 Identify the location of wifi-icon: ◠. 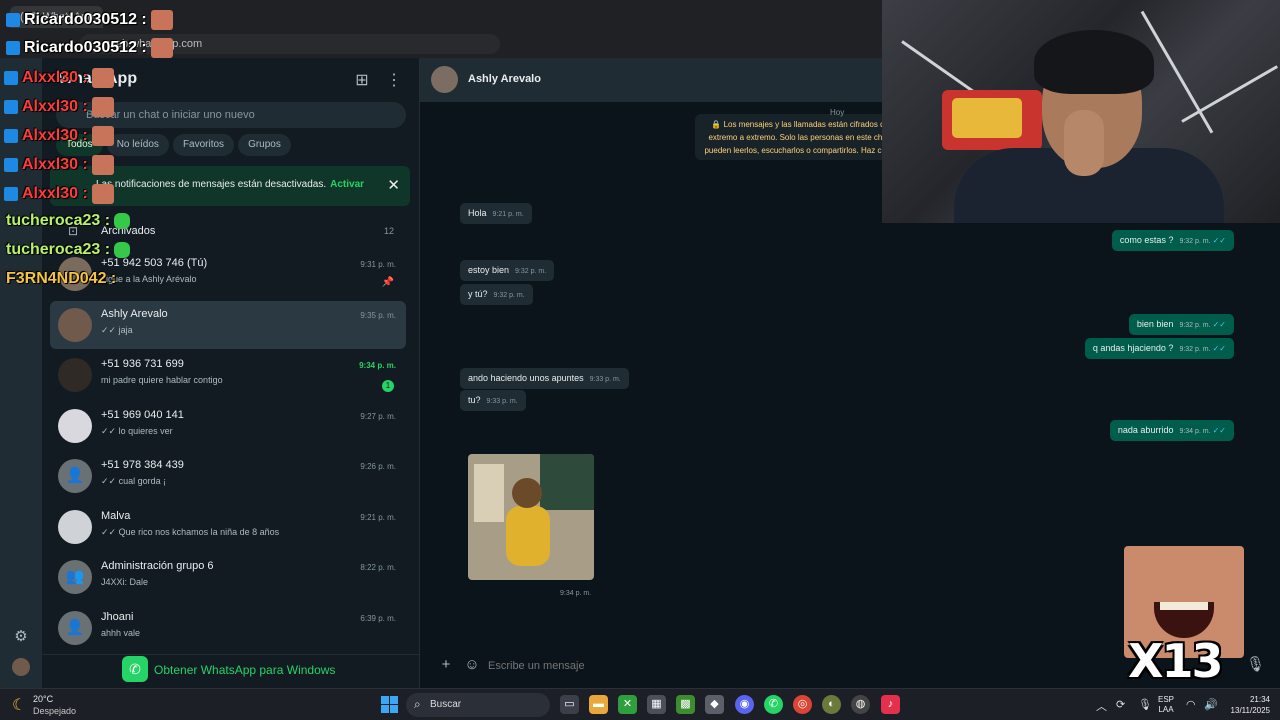
(1191, 704).